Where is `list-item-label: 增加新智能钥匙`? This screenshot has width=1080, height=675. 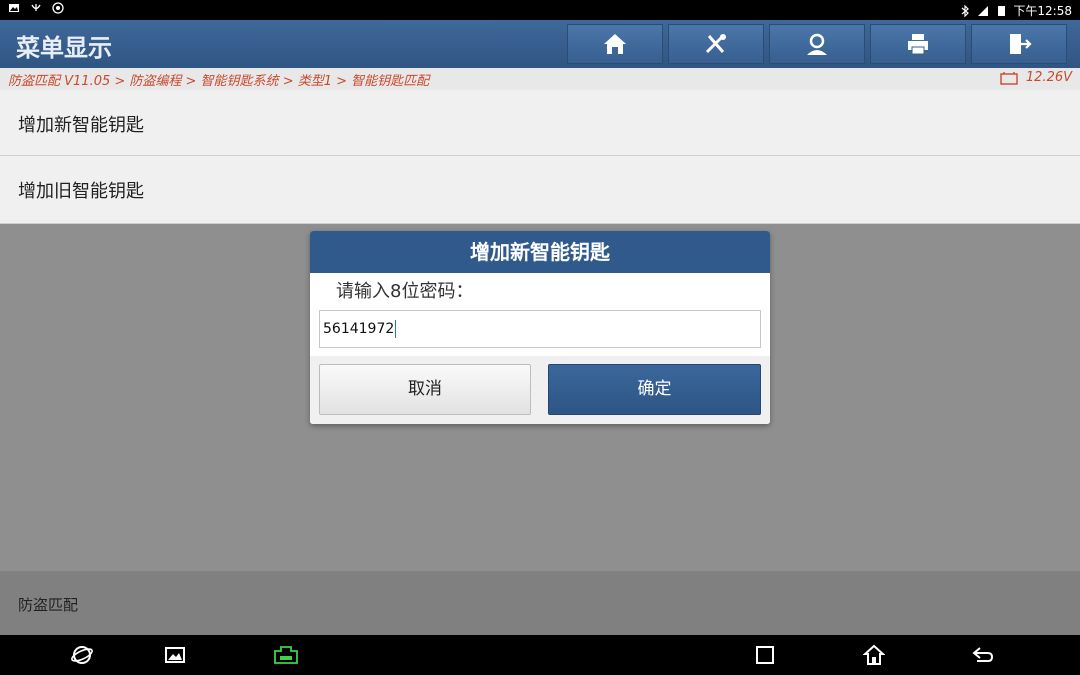
list-item-label: 增加新智能钥匙 is located at coordinates (81, 125).